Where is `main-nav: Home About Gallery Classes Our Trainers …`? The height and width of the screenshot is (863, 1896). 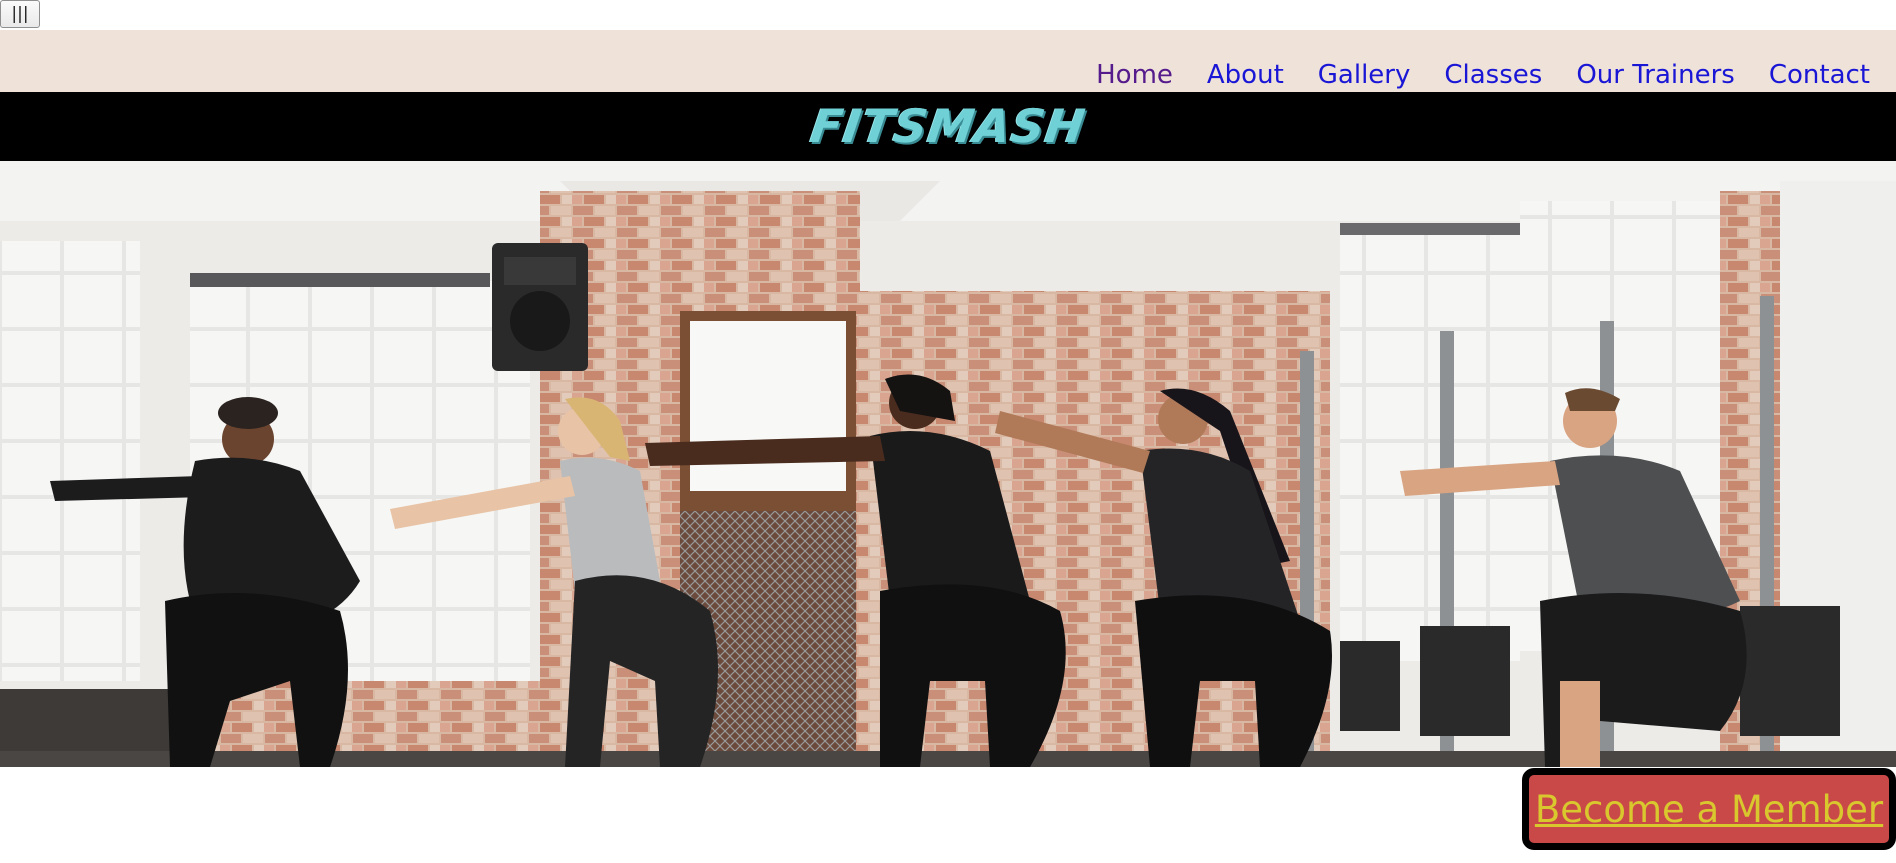
main-nav: Home About Gallery Classes Our Trainers … is located at coordinates (948, 61).